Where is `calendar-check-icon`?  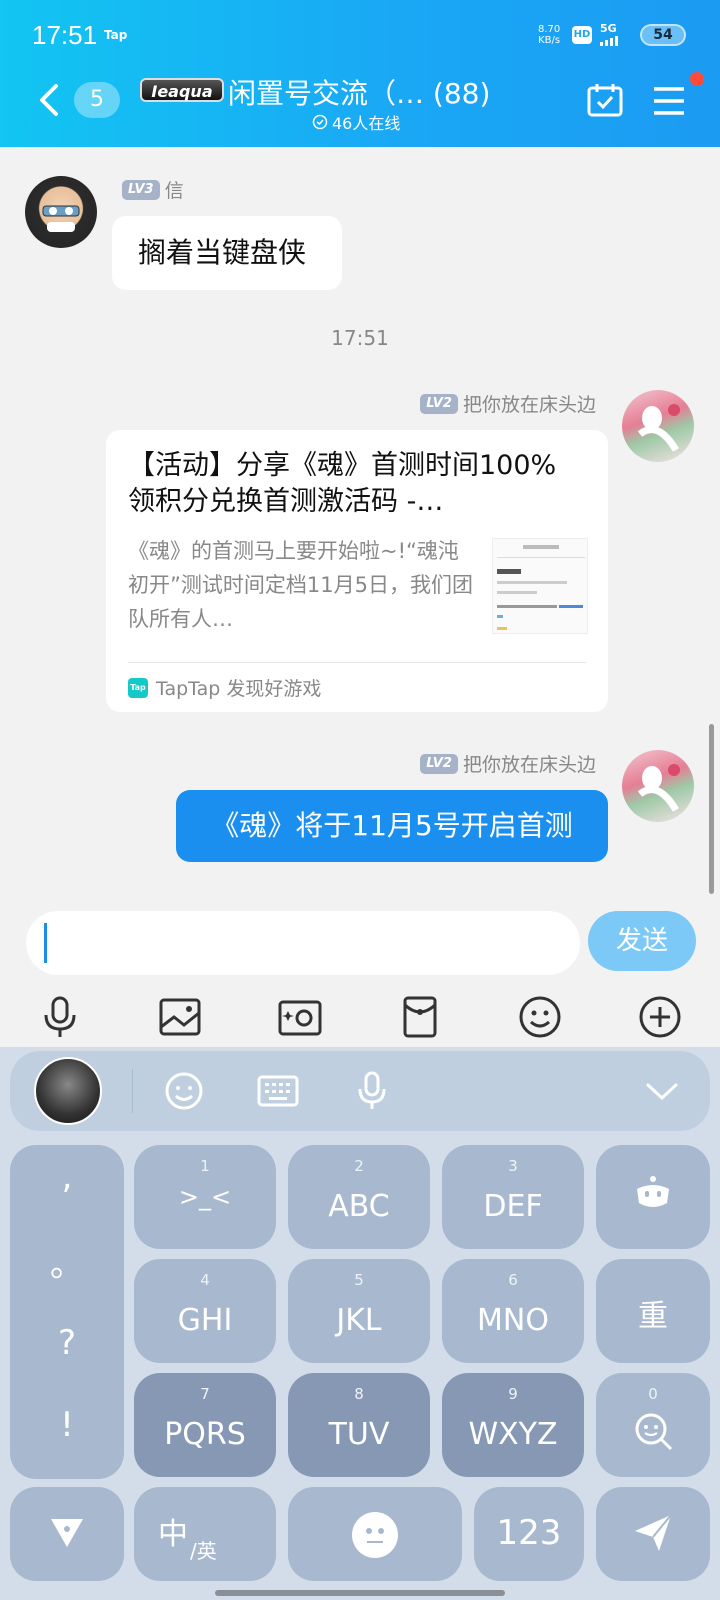 calendar-check-icon is located at coordinates (605, 100).